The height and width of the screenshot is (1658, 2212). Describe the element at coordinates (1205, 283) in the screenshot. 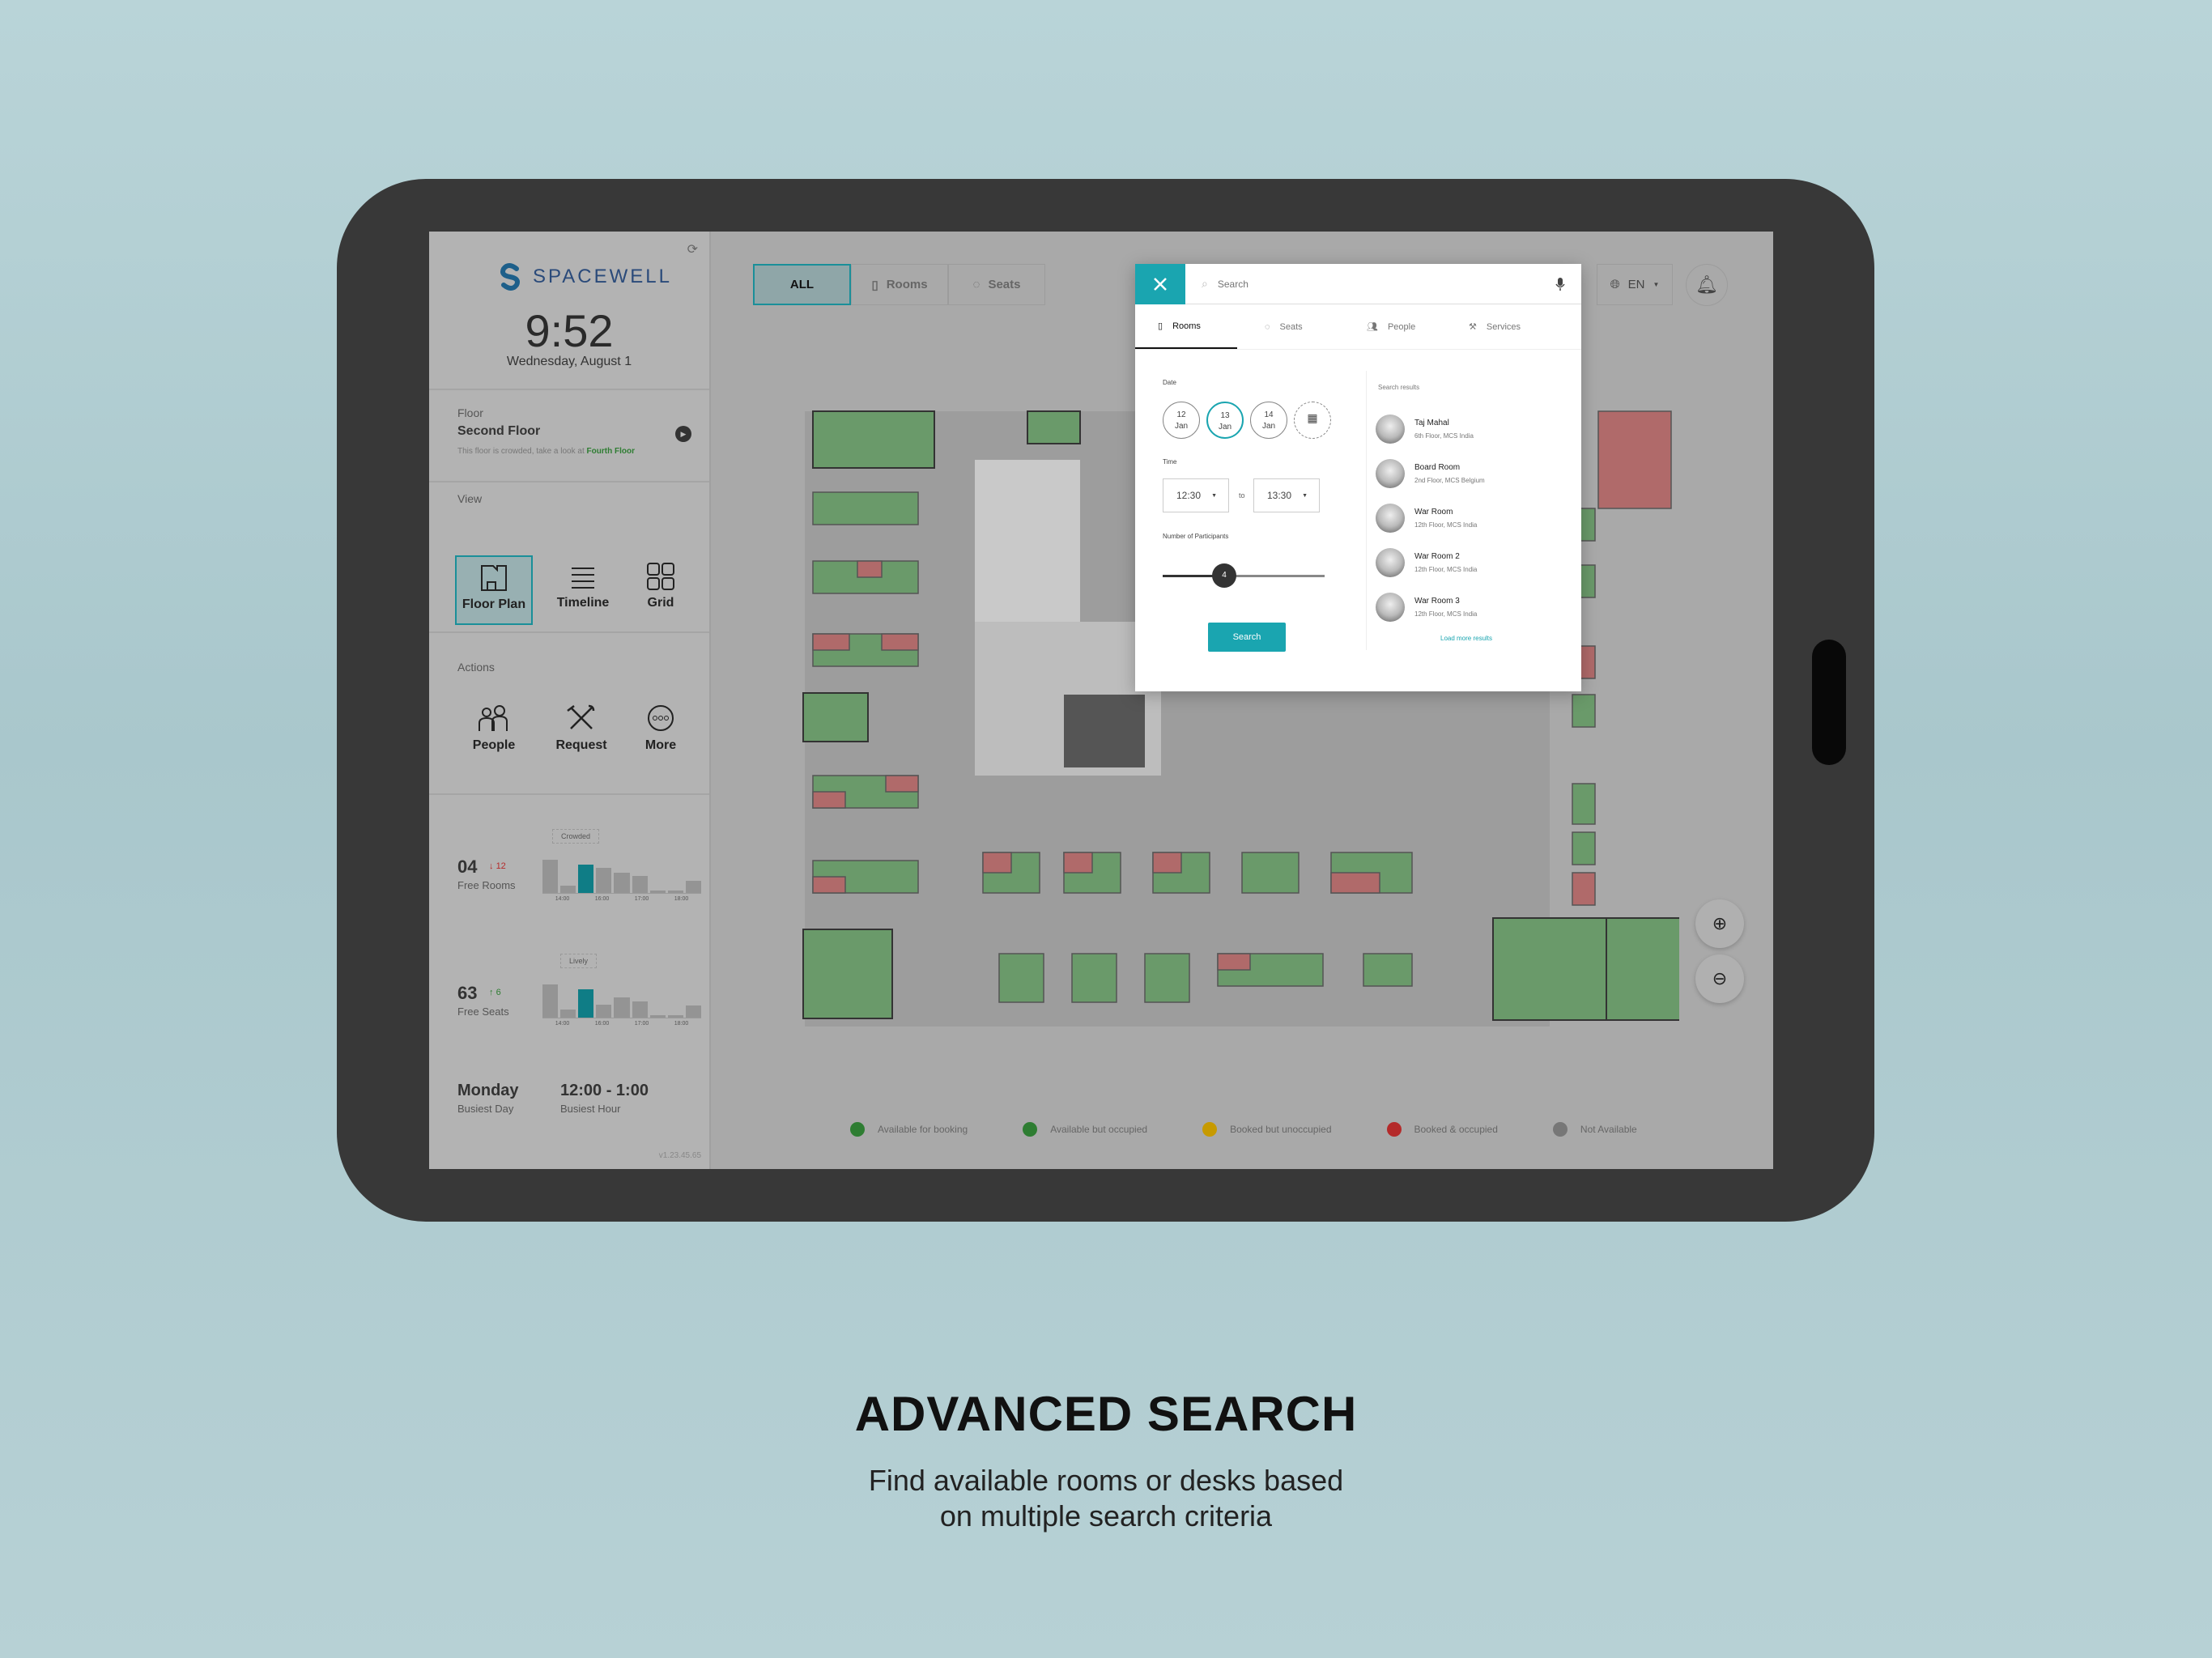

I see `search-icon: ⌕` at that location.